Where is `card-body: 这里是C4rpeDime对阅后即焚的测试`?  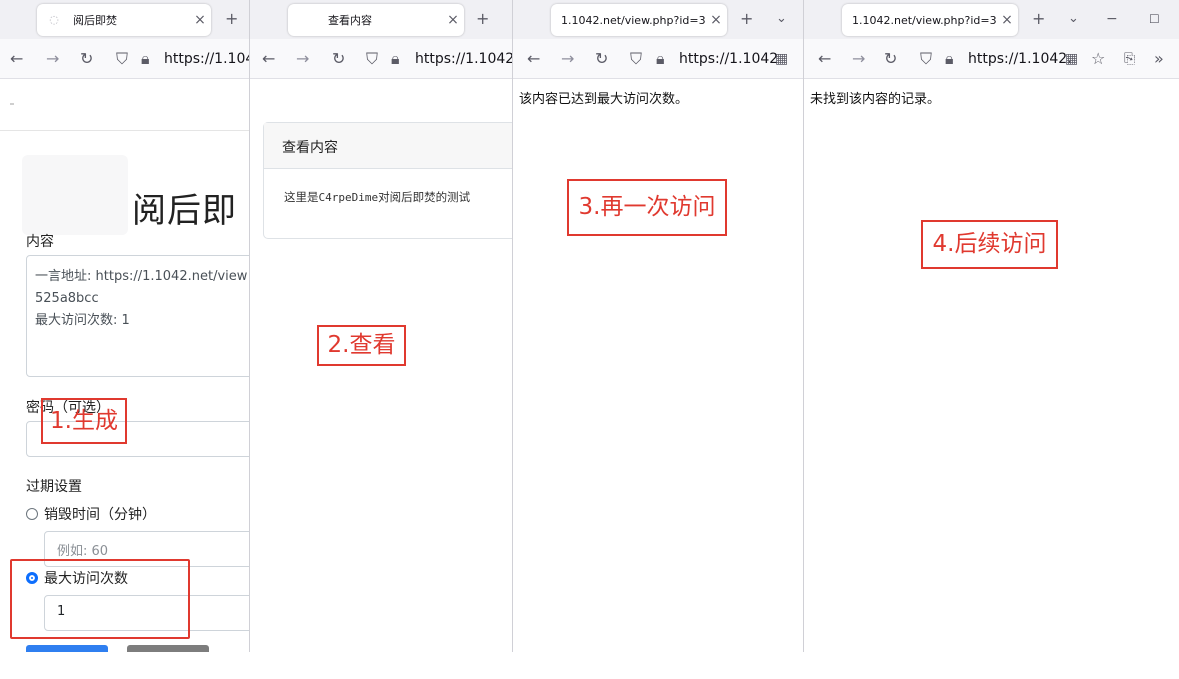 card-body: 这里是C4rpeDime对阅后即焚的测试 is located at coordinates (388, 197).